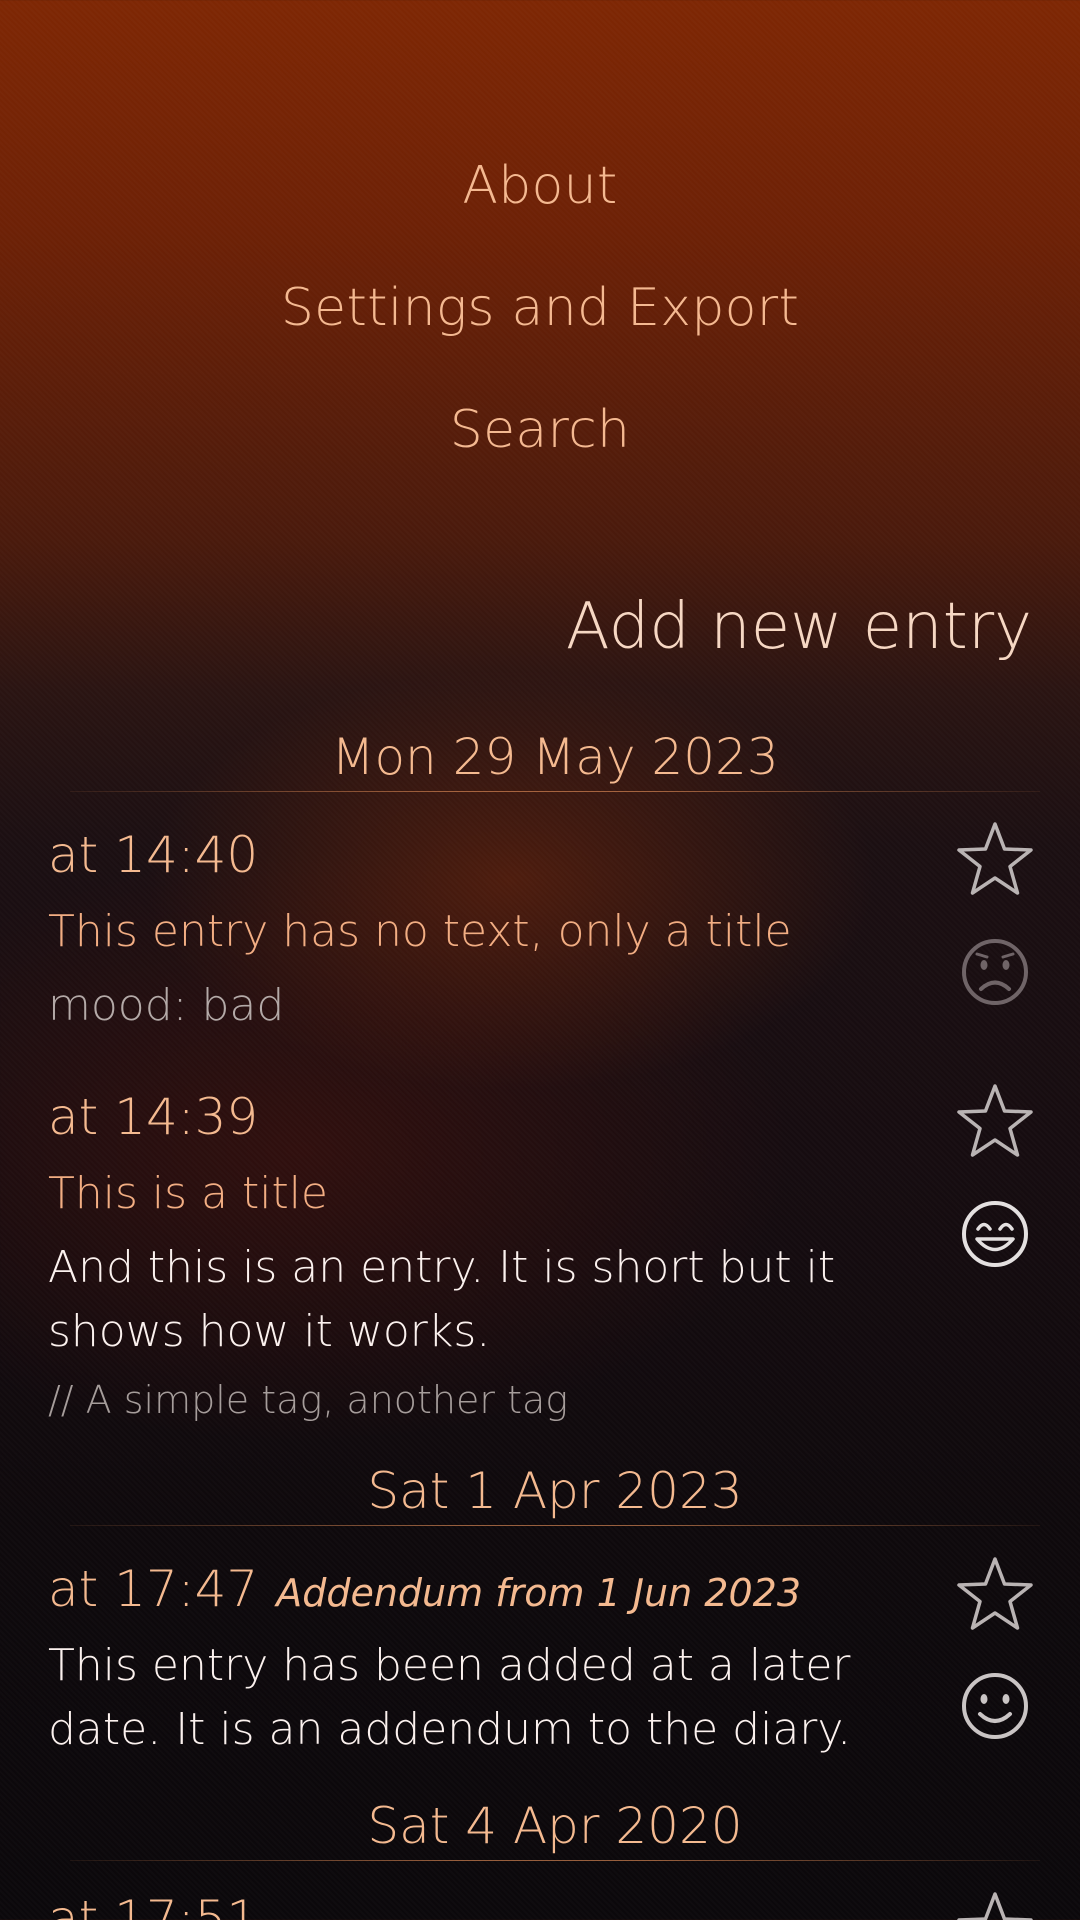  Describe the element at coordinates (540, 430) in the screenshot. I see `menu-item-search: Search` at that location.